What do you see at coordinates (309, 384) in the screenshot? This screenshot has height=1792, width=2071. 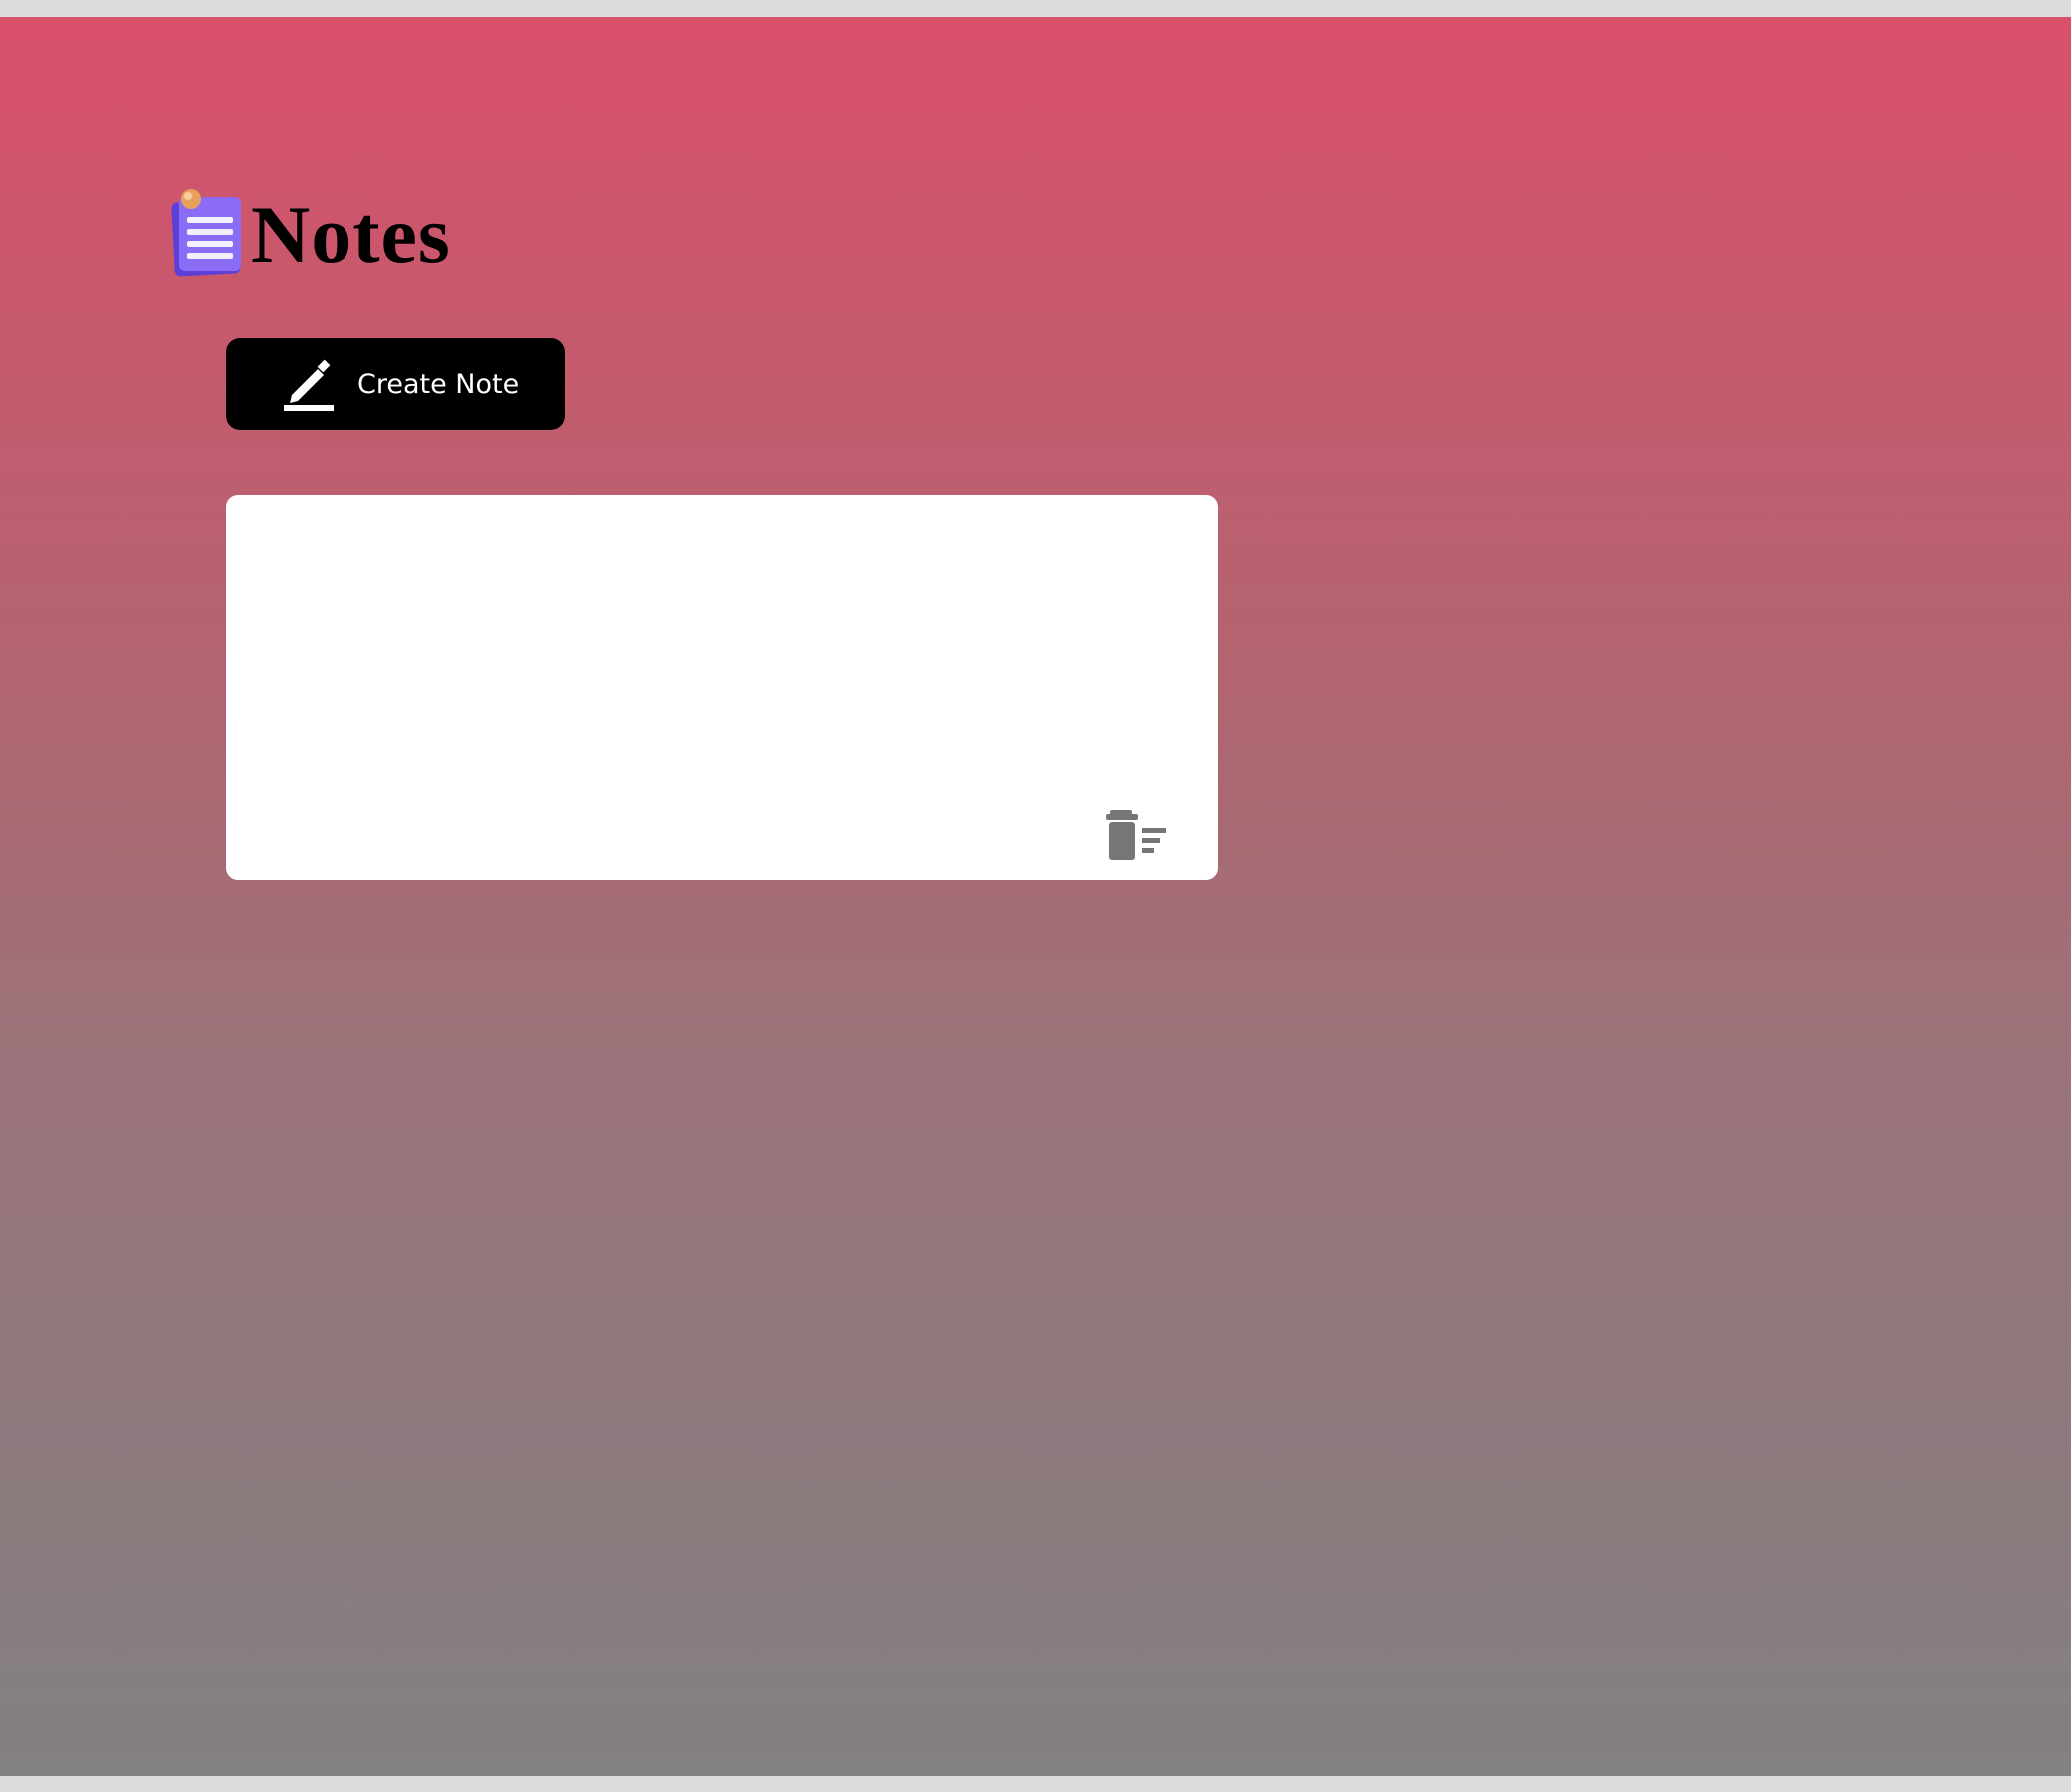 I see `pencil-icon` at bounding box center [309, 384].